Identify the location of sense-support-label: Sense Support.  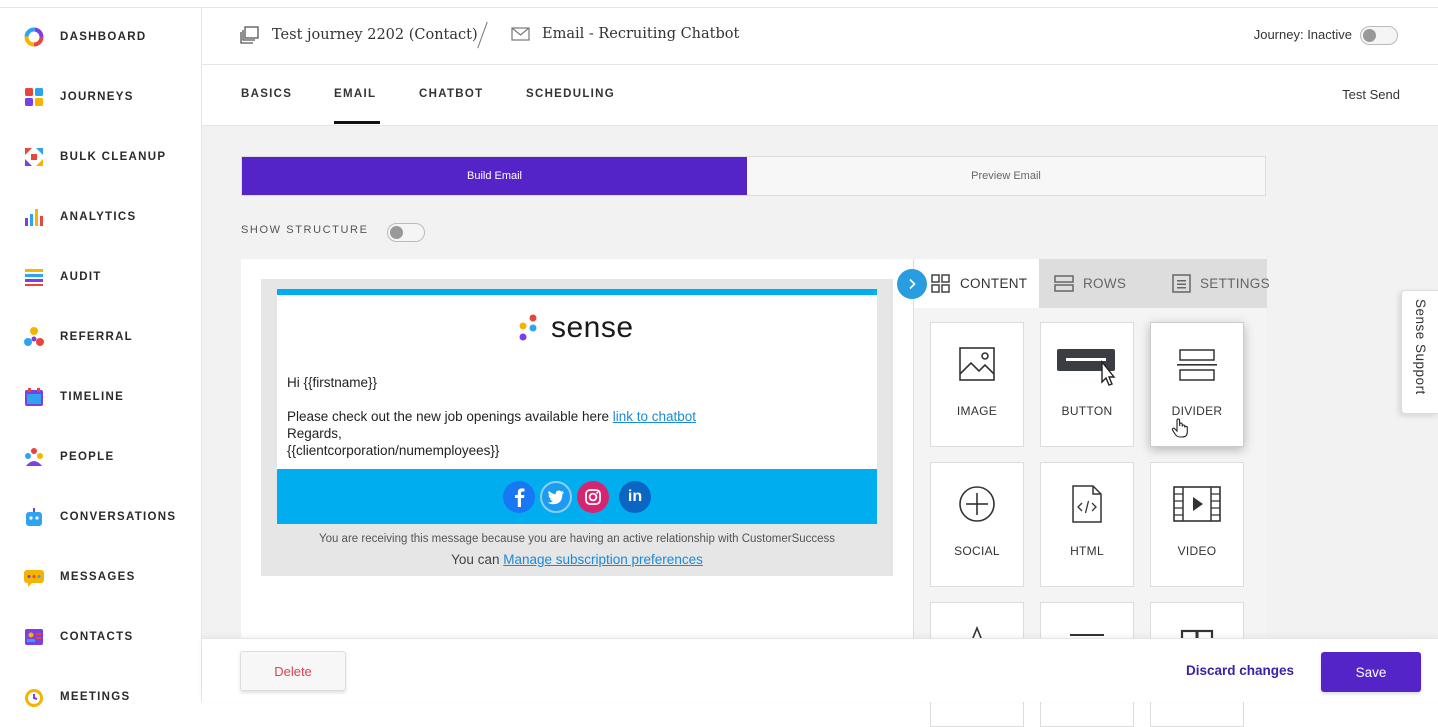
(1420, 347).